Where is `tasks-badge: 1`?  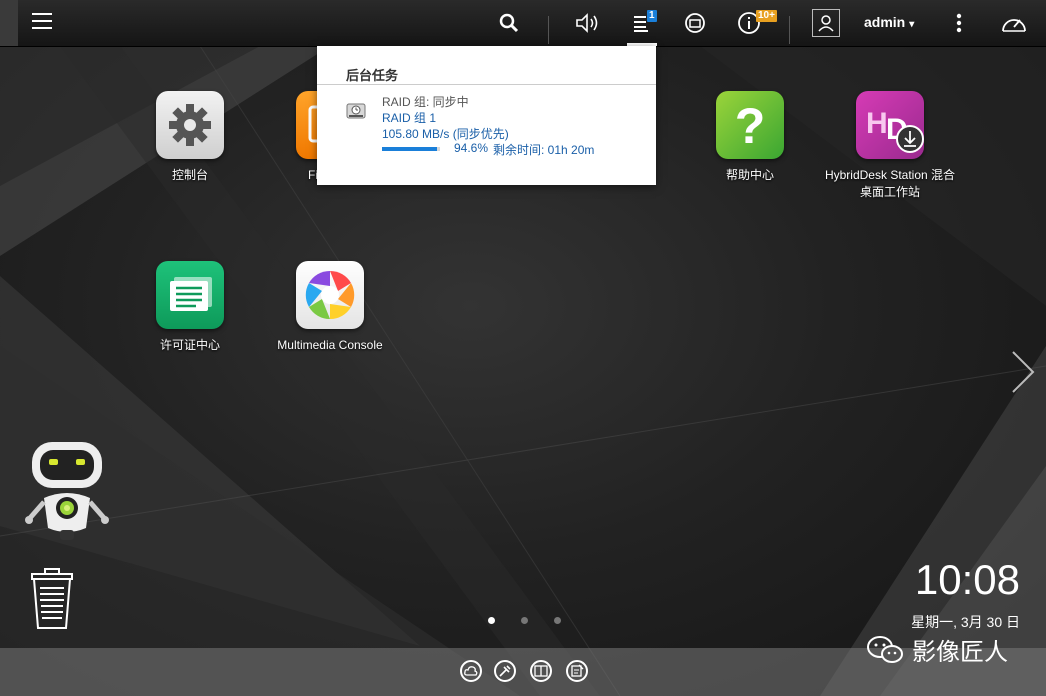
tasks-badge: 1 is located at coordinates (652, 16).